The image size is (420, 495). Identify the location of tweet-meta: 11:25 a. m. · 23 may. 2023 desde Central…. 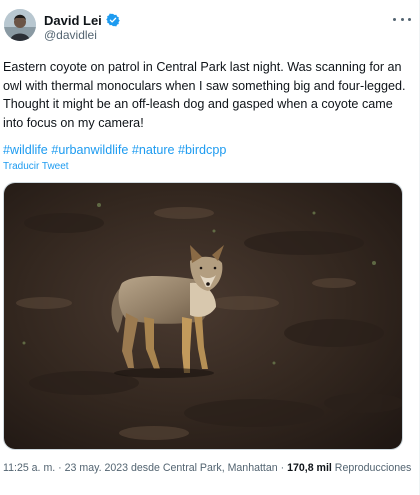
(207, 468).